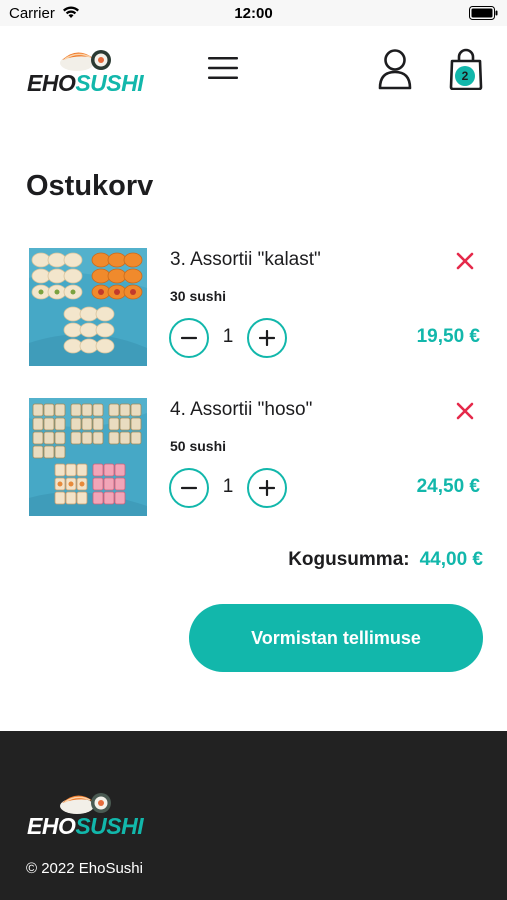 This screenshot has height=900, width=507. I want to click on item-price: 19,50 €, so click(448, 336).